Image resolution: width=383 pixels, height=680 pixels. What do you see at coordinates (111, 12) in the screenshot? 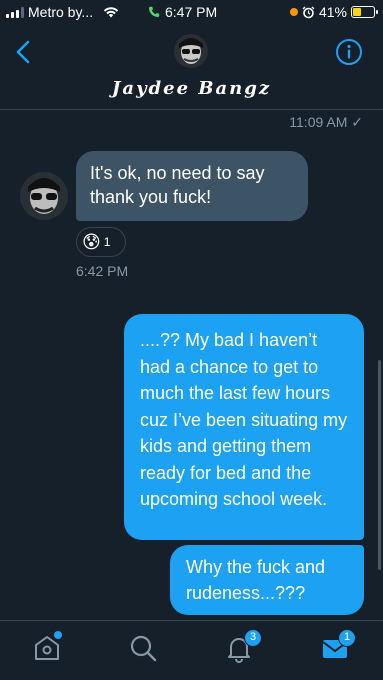
I see `wifi-icon` at bounding box center [111, 12].